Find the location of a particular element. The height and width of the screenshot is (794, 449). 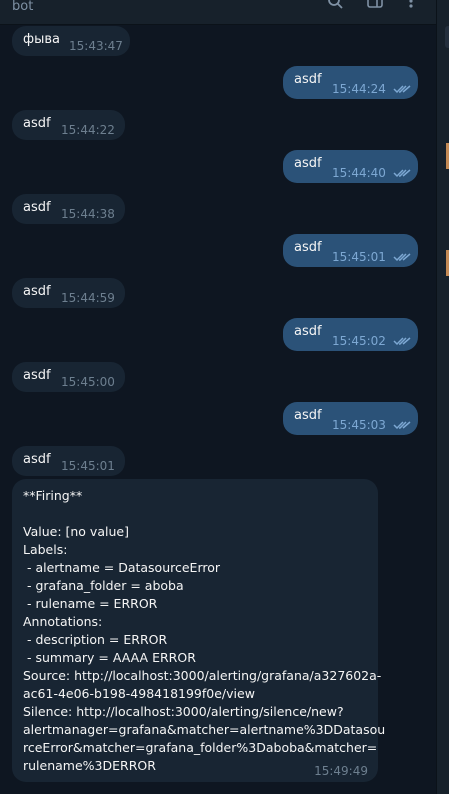

incoming-message-bubble: asdf 15:45:00 is located at coordinates (68, 377).